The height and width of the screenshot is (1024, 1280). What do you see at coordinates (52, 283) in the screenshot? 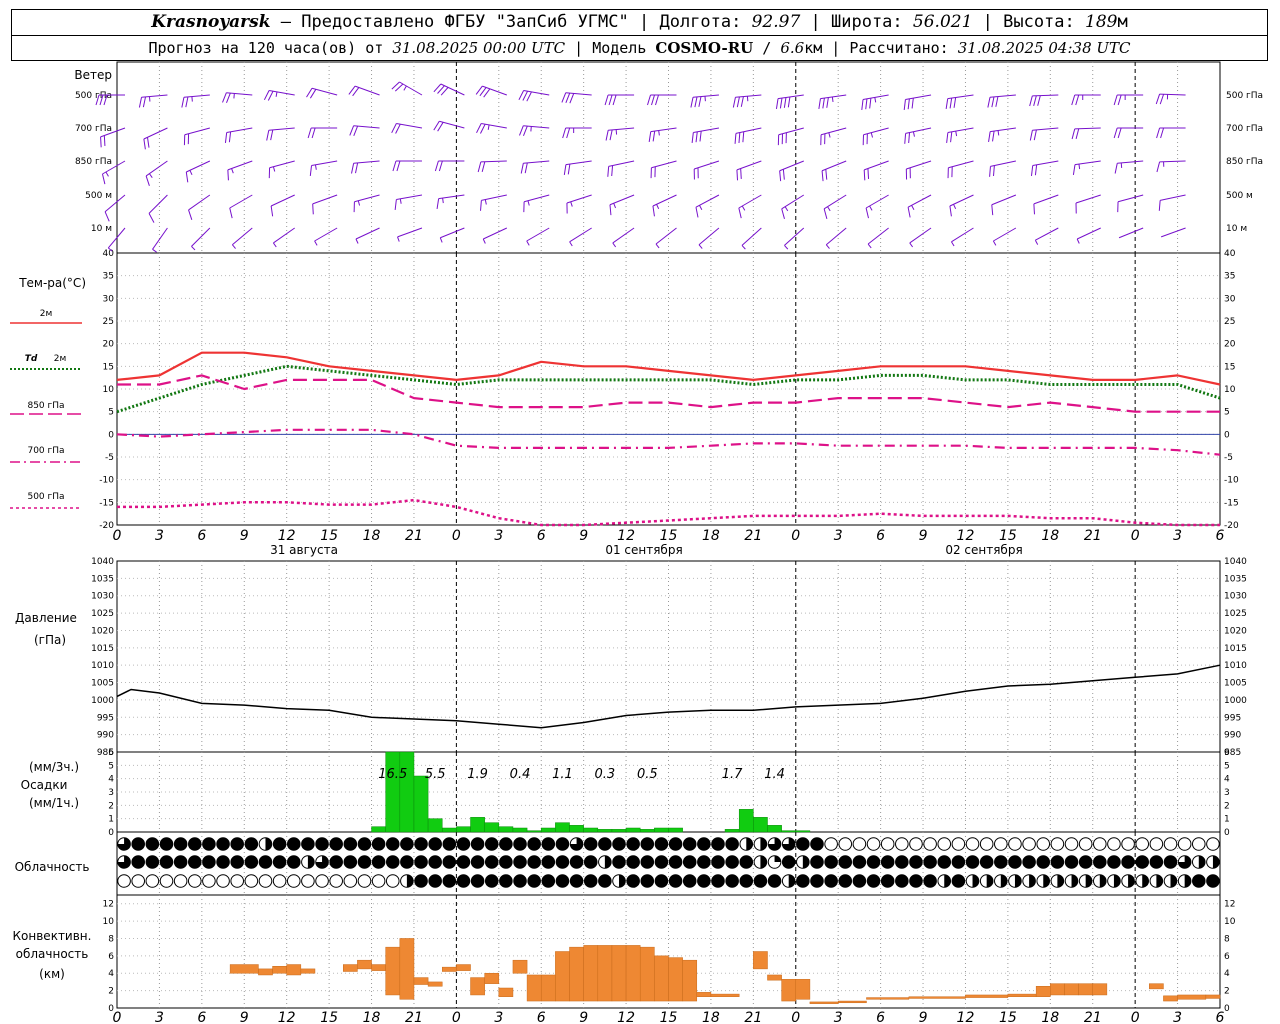
I see `temp-panel-title: Тем-ра(°C)` at bounding box center [52, 283].